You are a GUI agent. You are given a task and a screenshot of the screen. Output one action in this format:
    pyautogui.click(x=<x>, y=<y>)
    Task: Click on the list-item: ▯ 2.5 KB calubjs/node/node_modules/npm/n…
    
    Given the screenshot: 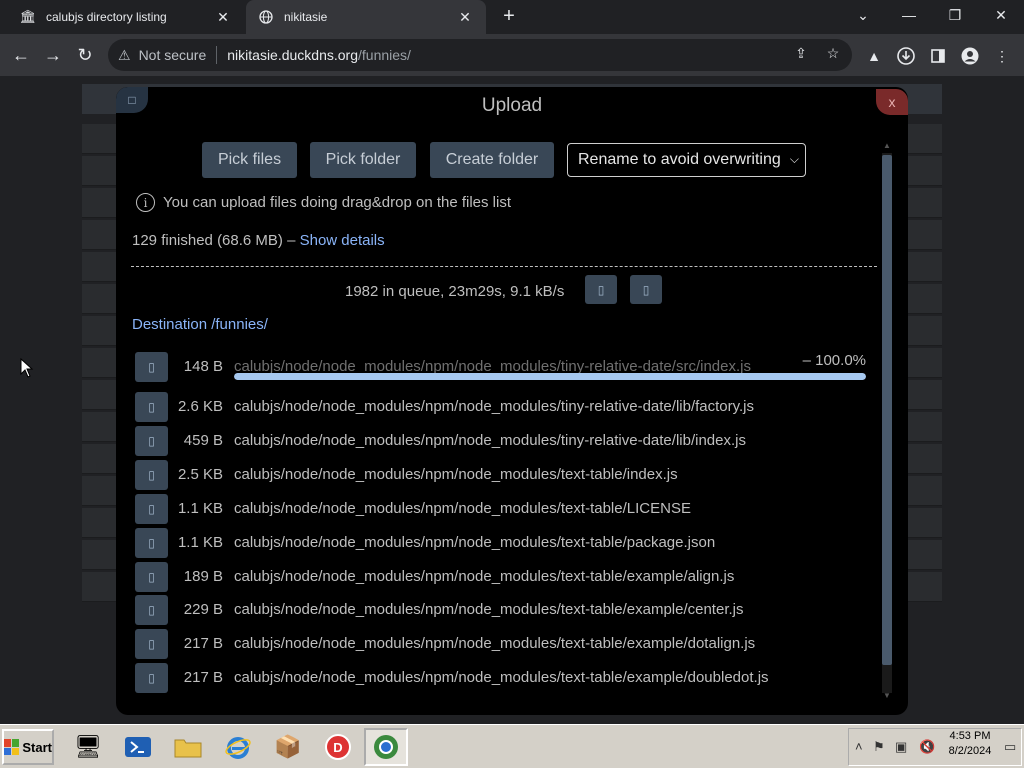 What is the action you would take?
    pyautogui.click(x=501, y=474)
    